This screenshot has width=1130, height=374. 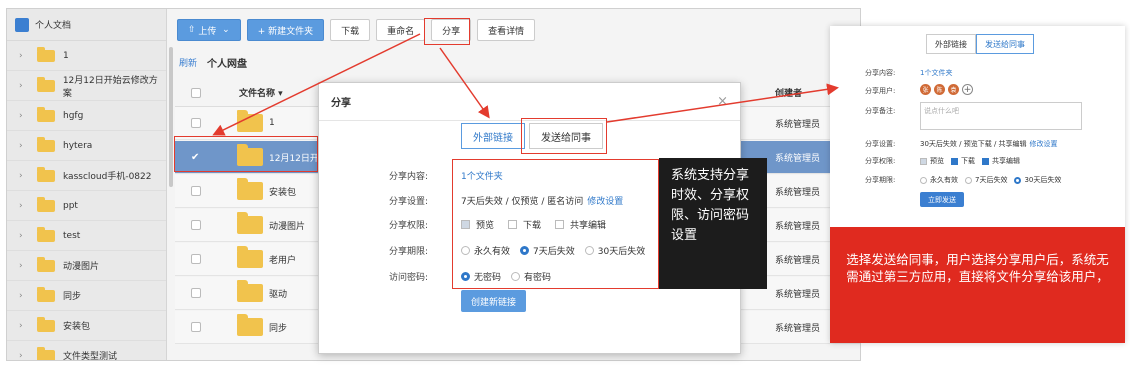 I want to click on sidebar-item: › hgfg, so click(x=86, y=116).